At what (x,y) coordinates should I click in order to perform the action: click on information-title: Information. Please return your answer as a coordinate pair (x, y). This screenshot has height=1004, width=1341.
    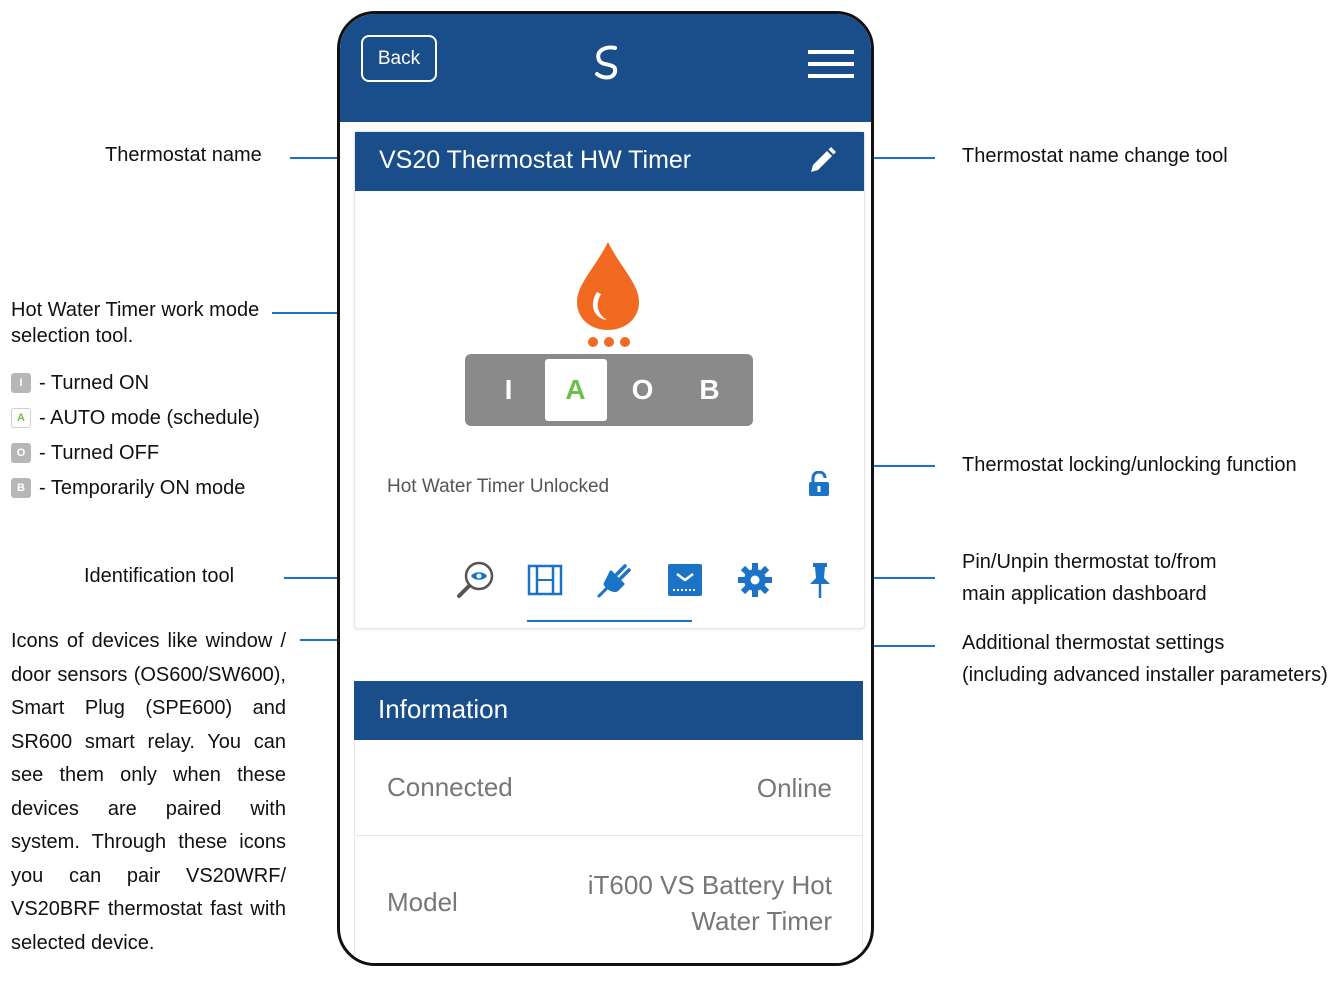
    Looking at the image, I should click on (443, 709).